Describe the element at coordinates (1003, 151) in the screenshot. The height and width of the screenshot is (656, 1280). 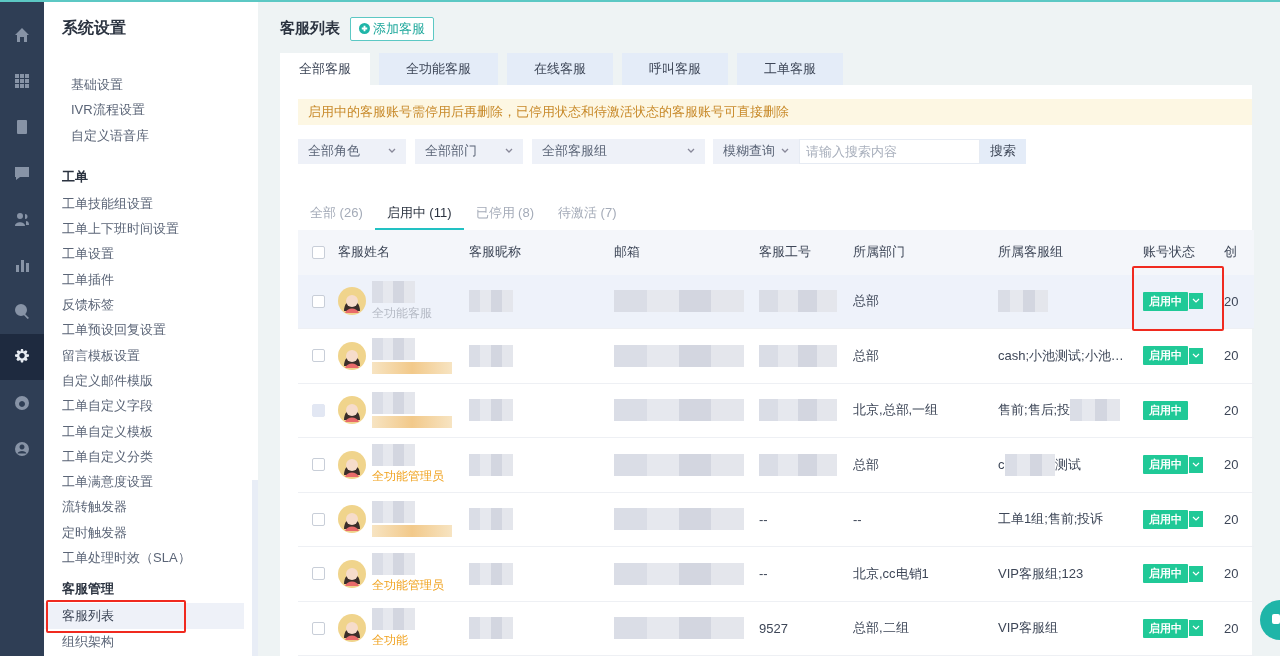
I see `search-button: 搜索` at that location.